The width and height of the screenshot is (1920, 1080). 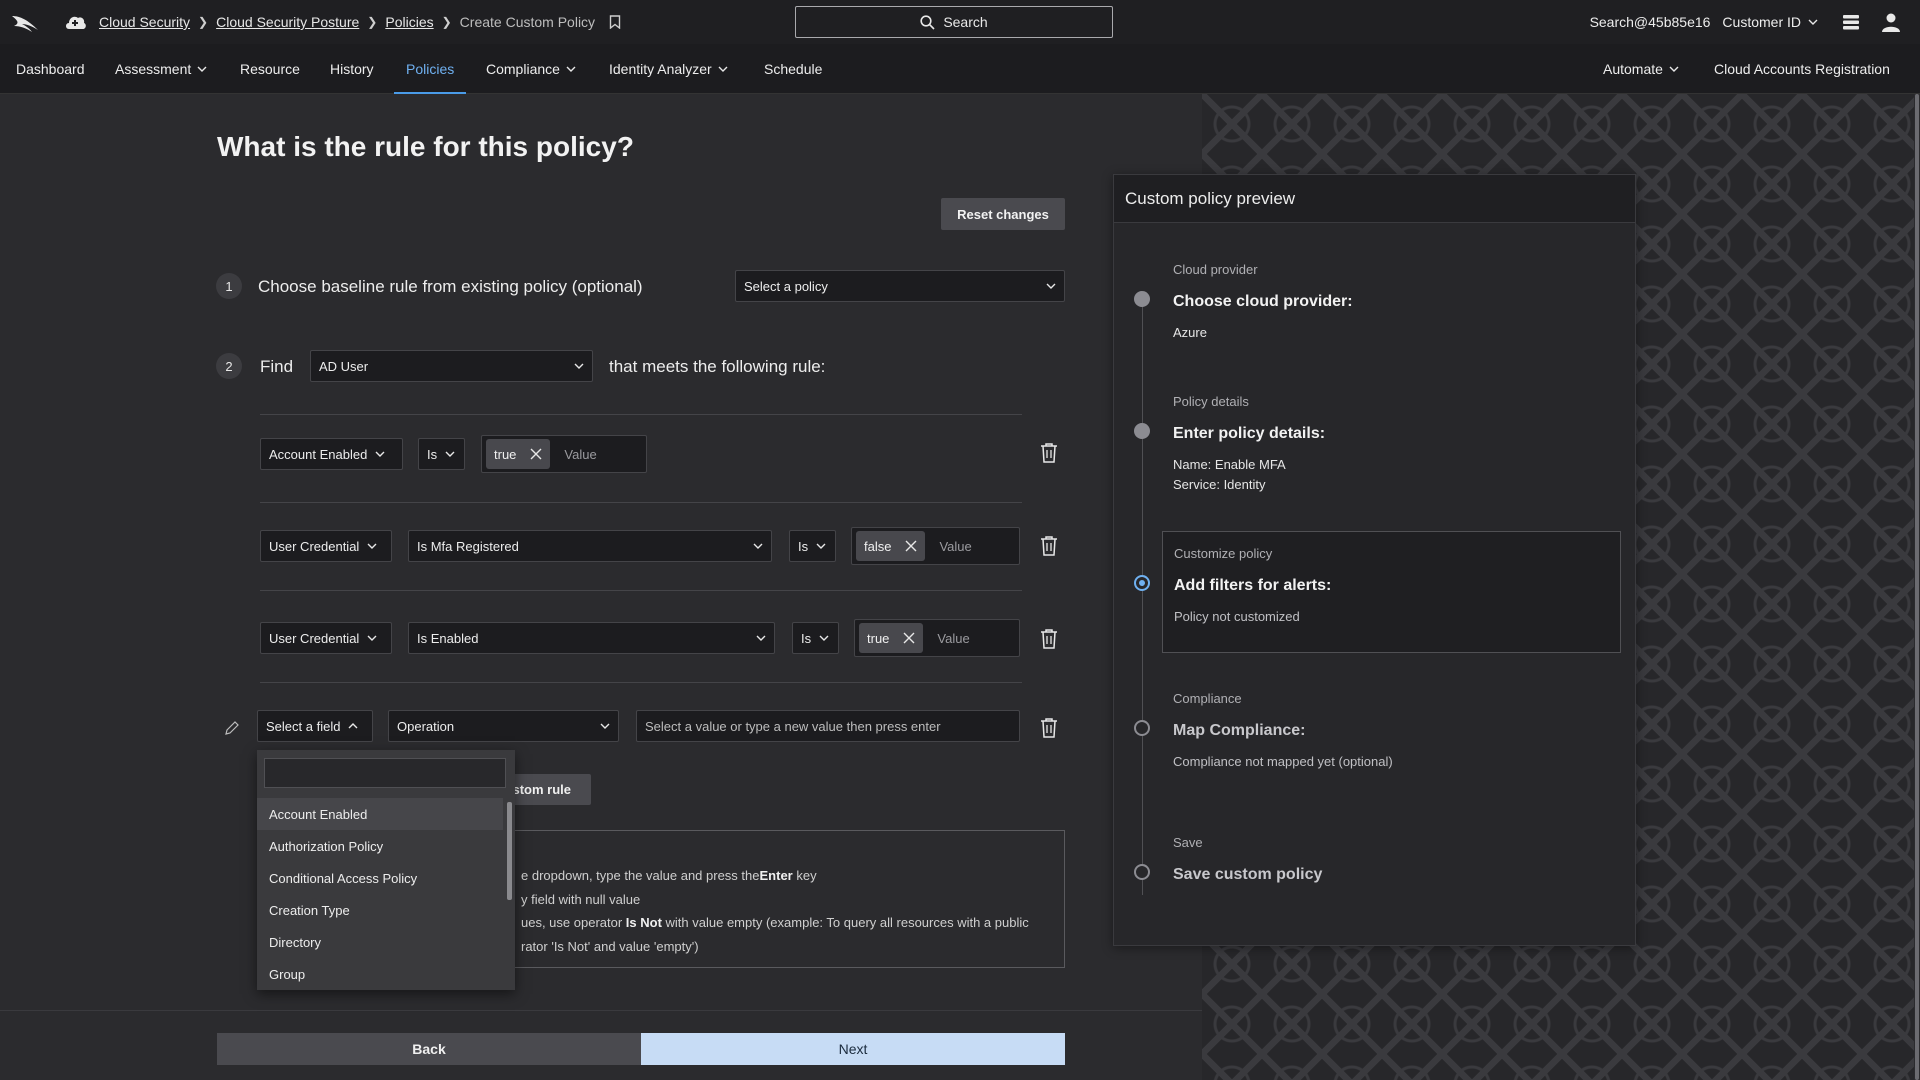 I want to click on preview-step-5-label: Save, so click(x=1188, y=842).